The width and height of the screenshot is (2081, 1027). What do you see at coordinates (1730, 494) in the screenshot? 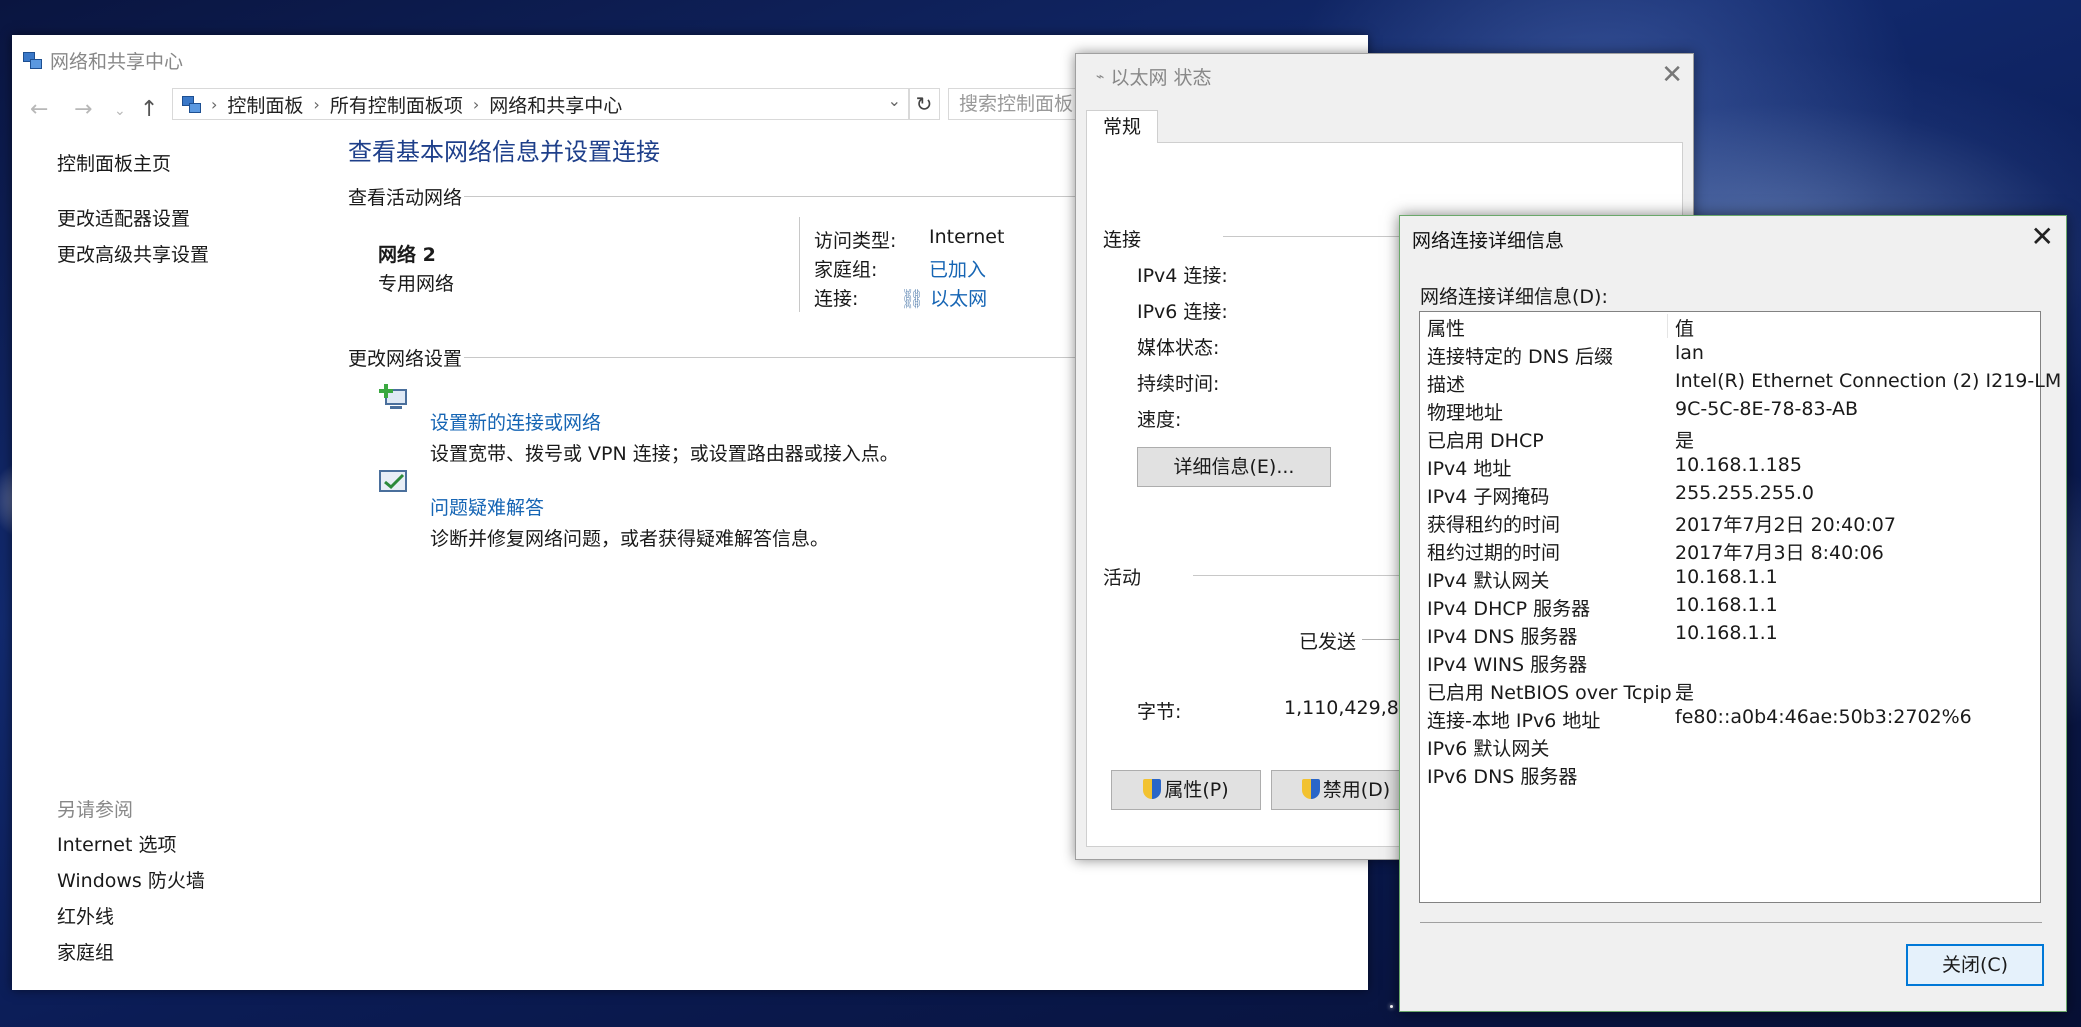
I see `list-item: IPv4 子网掩码 255.255.255.0` at bounding box center [1730, 494].